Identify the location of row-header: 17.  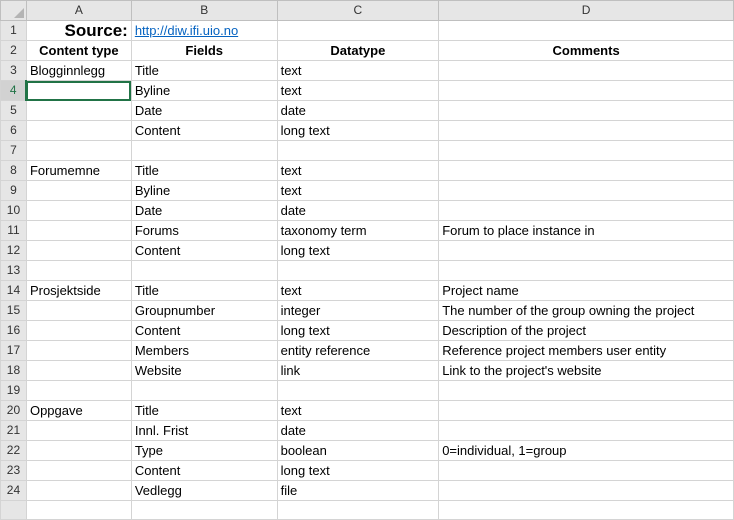
(13, 350).